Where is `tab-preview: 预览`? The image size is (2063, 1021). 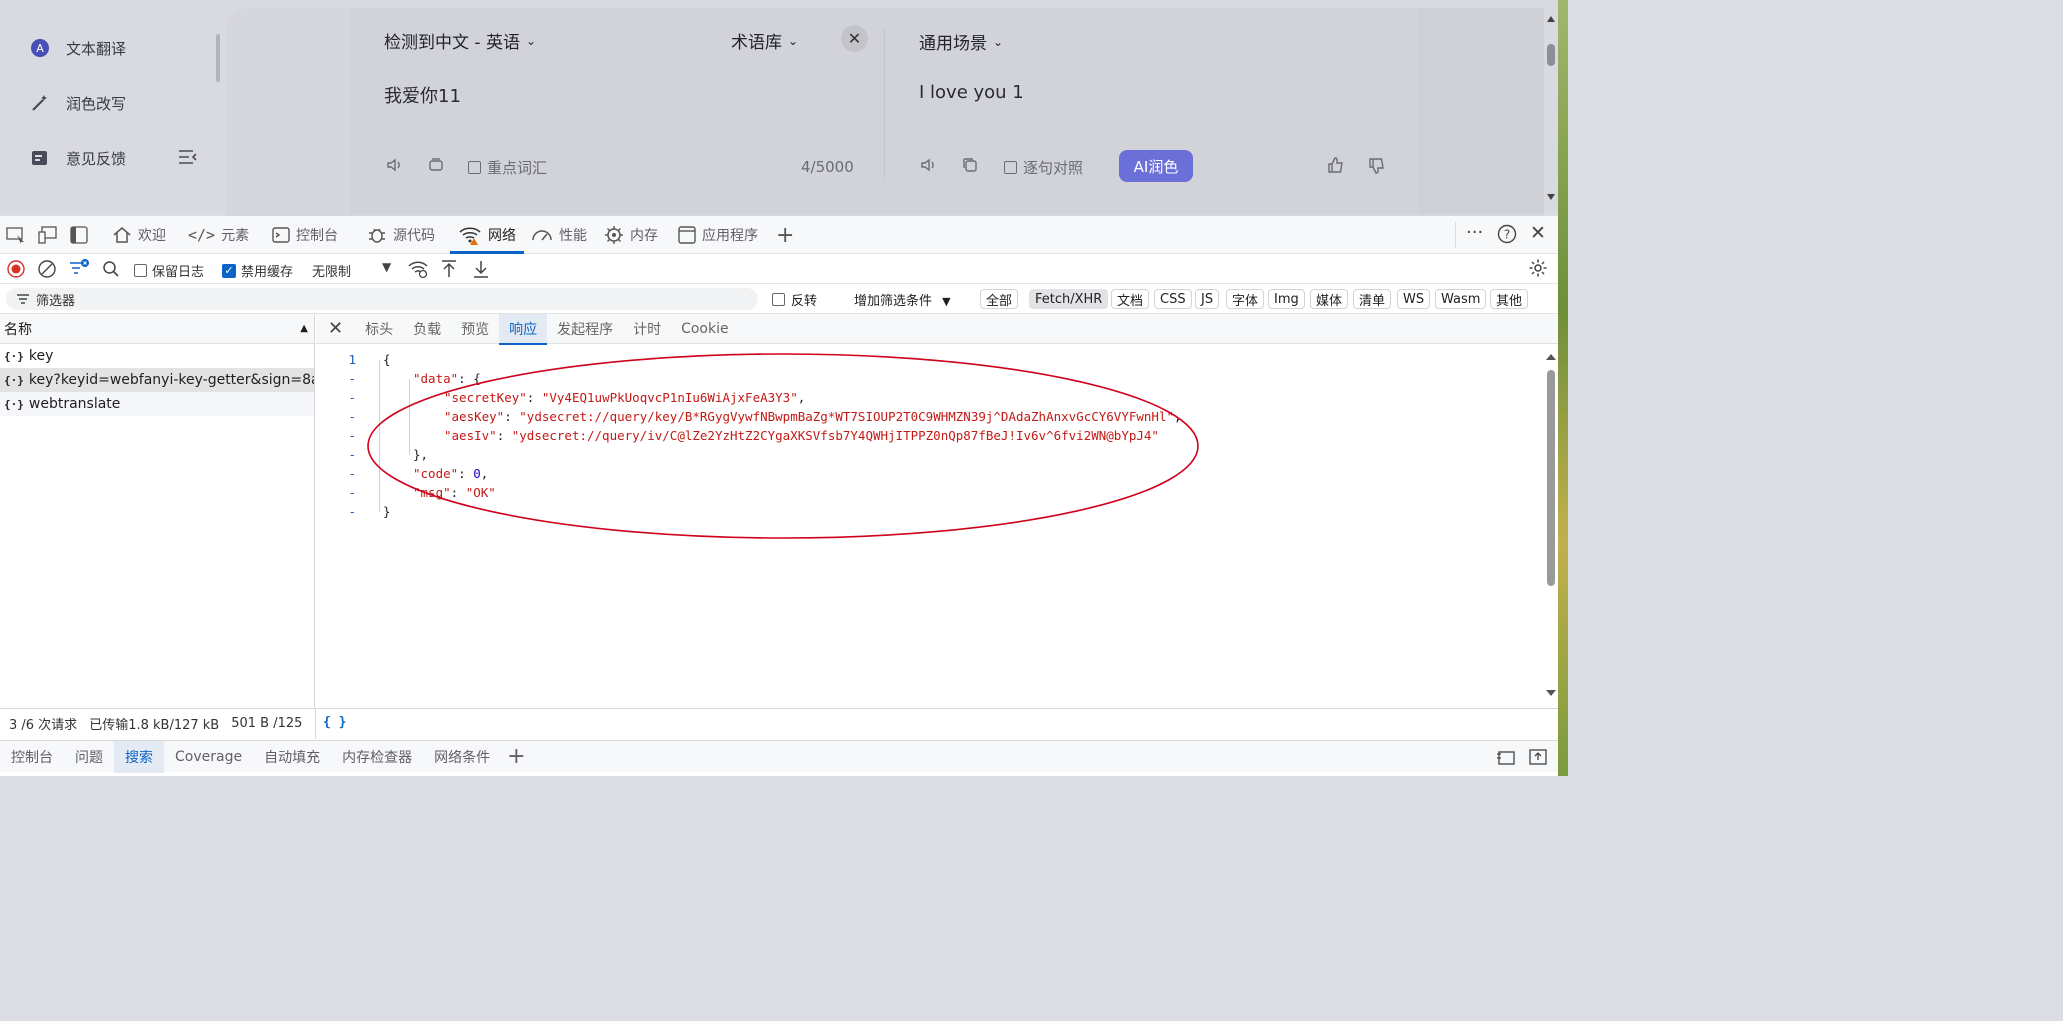 tab-preview: 预览 is located at coordinates (475, 329).